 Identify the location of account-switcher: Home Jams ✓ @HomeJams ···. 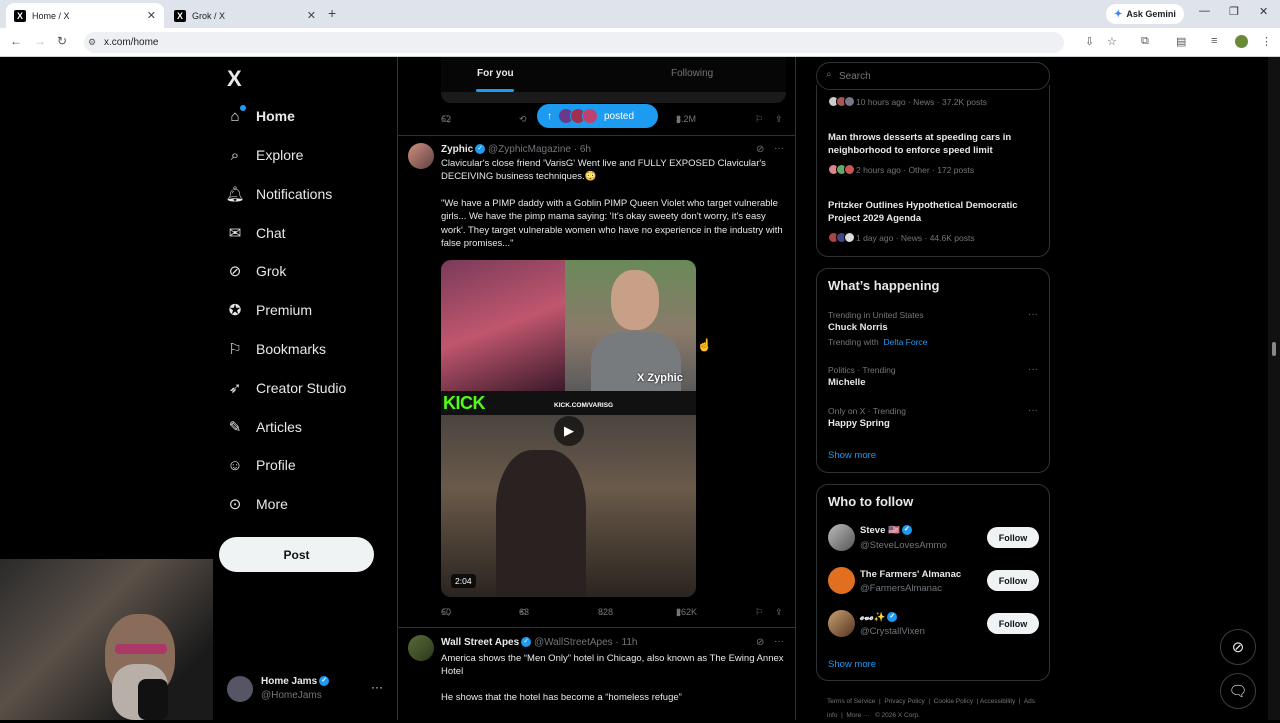
(307, 689).